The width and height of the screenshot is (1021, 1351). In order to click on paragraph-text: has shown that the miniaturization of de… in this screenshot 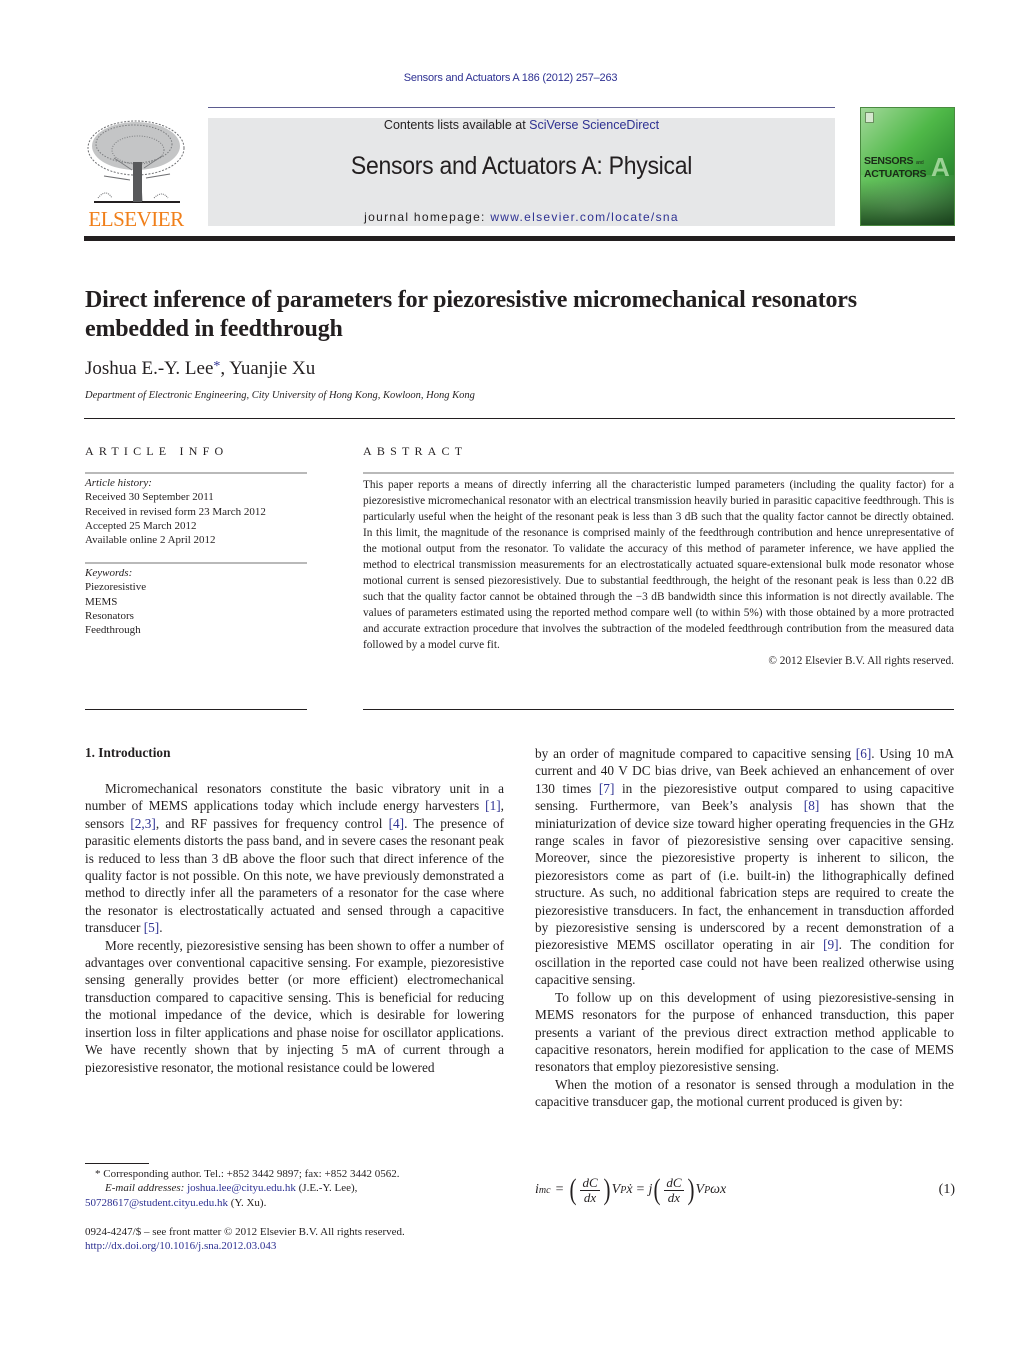, I will do `click(744, 875)`.